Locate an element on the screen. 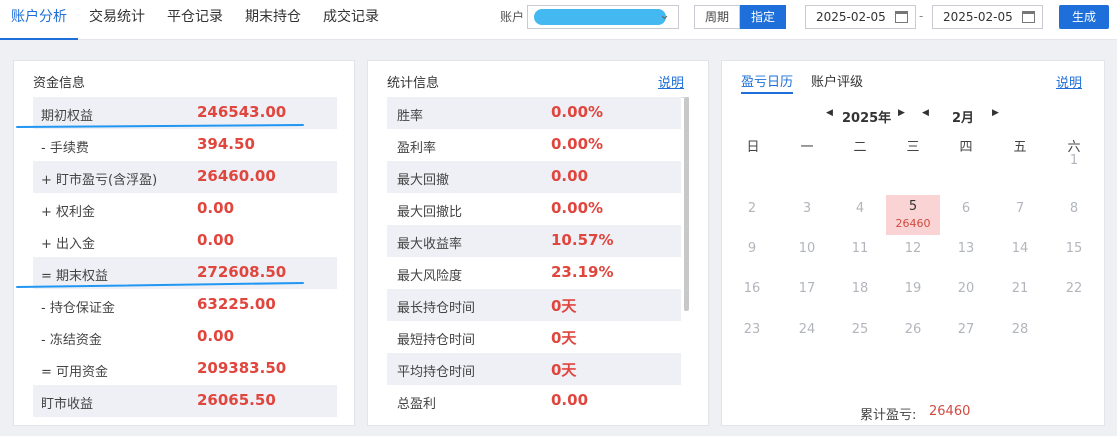 This screenshot has width=1117, height=436. calendar-day: 2 is located at coordinates (752, 215).